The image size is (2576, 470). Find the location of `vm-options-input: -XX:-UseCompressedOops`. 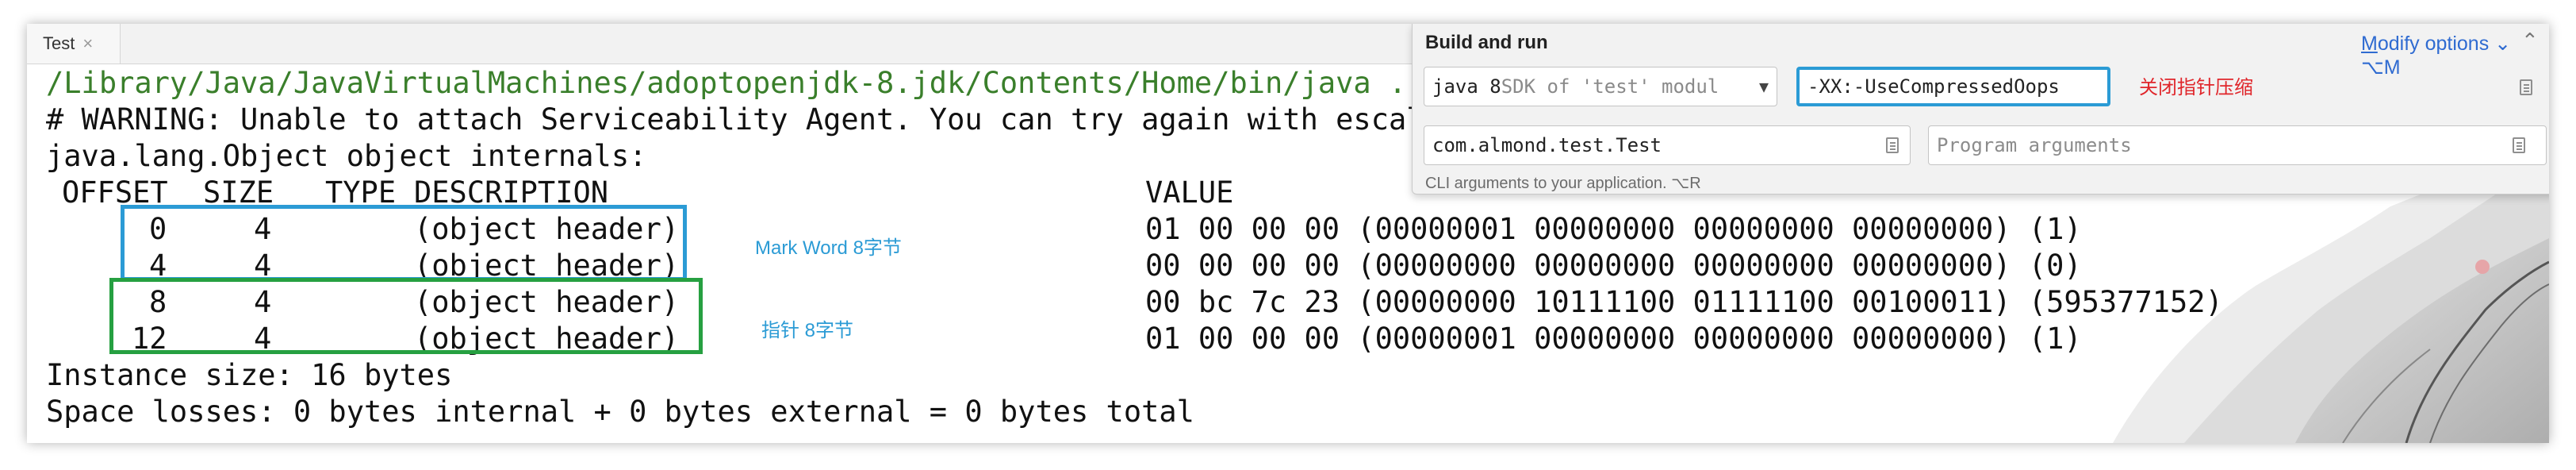

vm-options-input: -XX:-UseCompressedOops is located at coordinates (1953, 86).